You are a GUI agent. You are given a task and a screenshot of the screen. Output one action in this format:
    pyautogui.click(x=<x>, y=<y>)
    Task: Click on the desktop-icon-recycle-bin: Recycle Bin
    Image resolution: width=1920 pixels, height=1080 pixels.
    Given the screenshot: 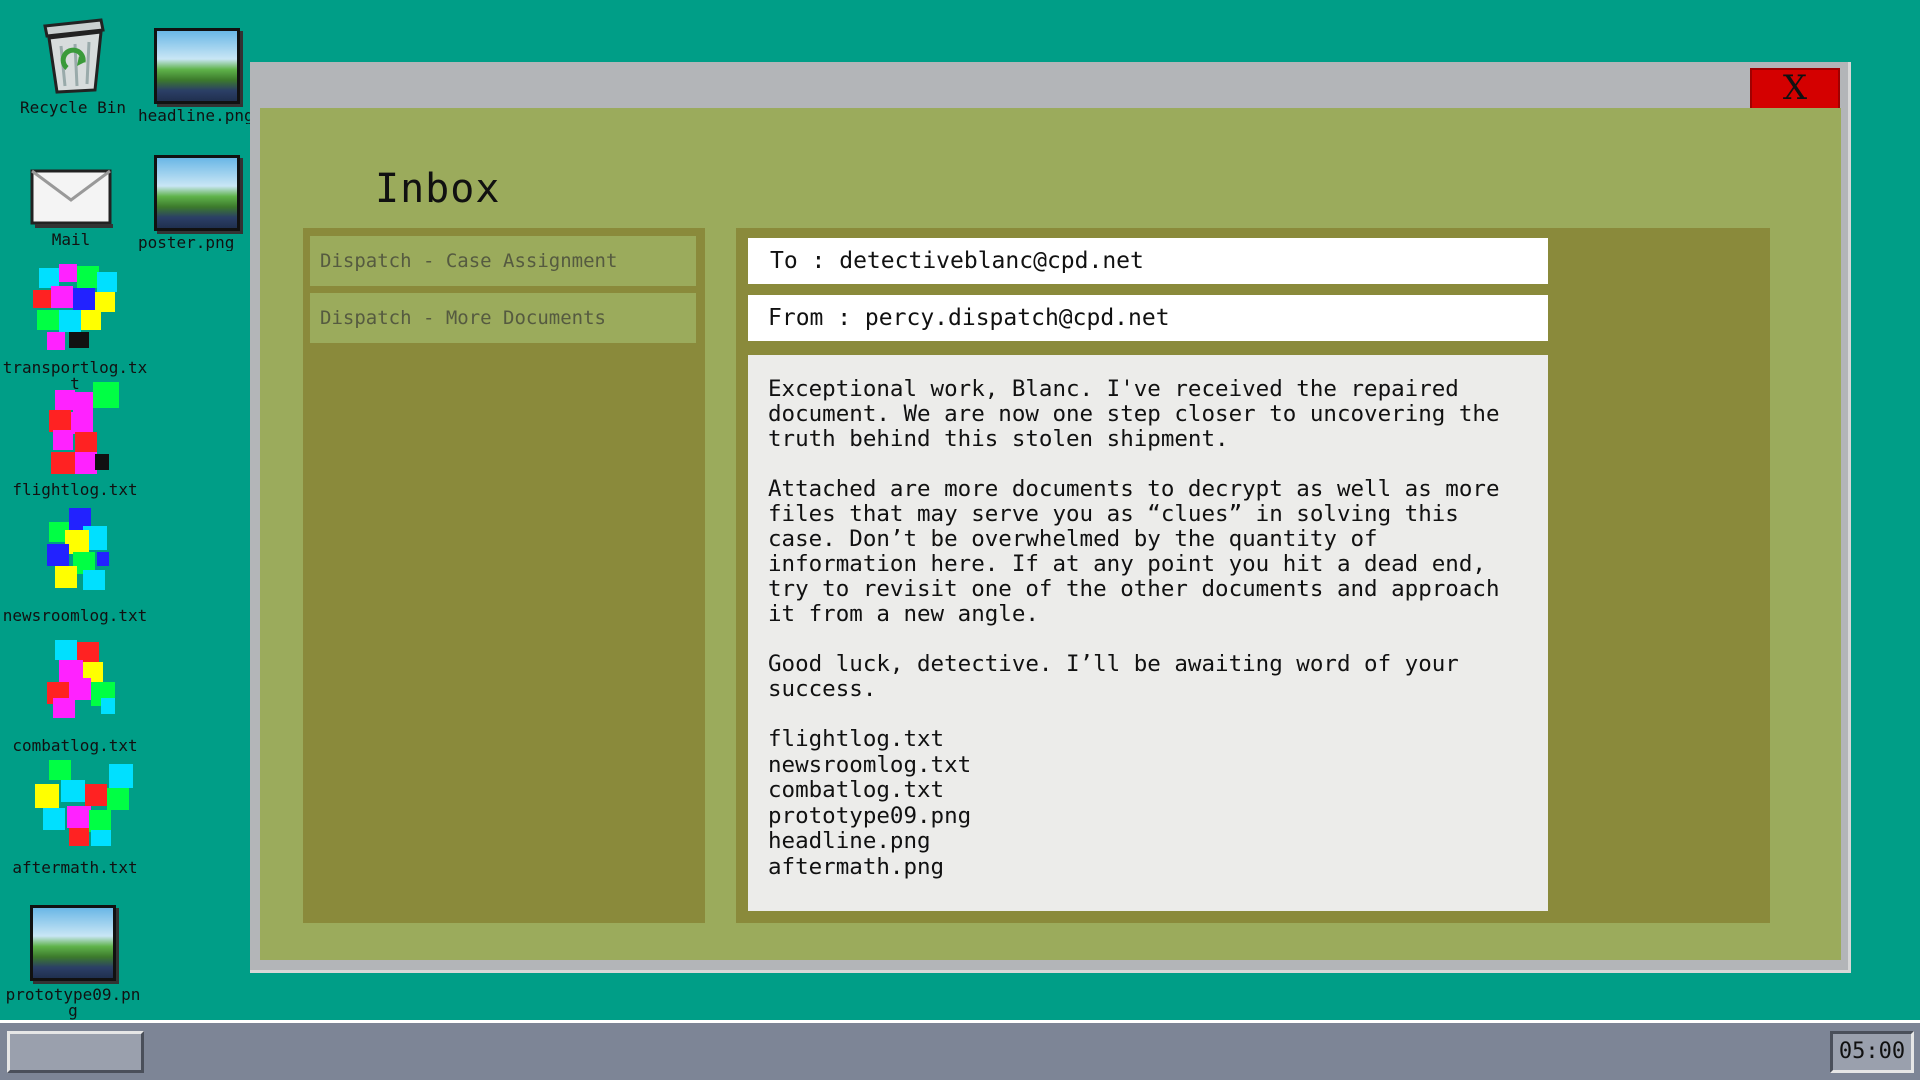 What is the action you would take?
    pyautogui.click(x=73, y=64)
    